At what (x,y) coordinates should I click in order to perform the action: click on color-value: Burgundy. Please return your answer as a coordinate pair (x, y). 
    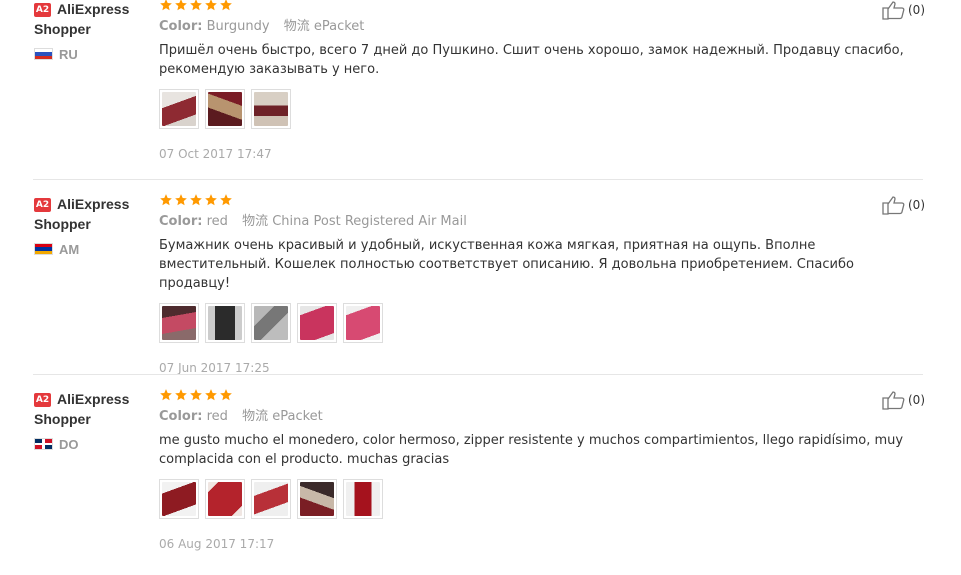
    Looking at the image, I should click on (238, 26).